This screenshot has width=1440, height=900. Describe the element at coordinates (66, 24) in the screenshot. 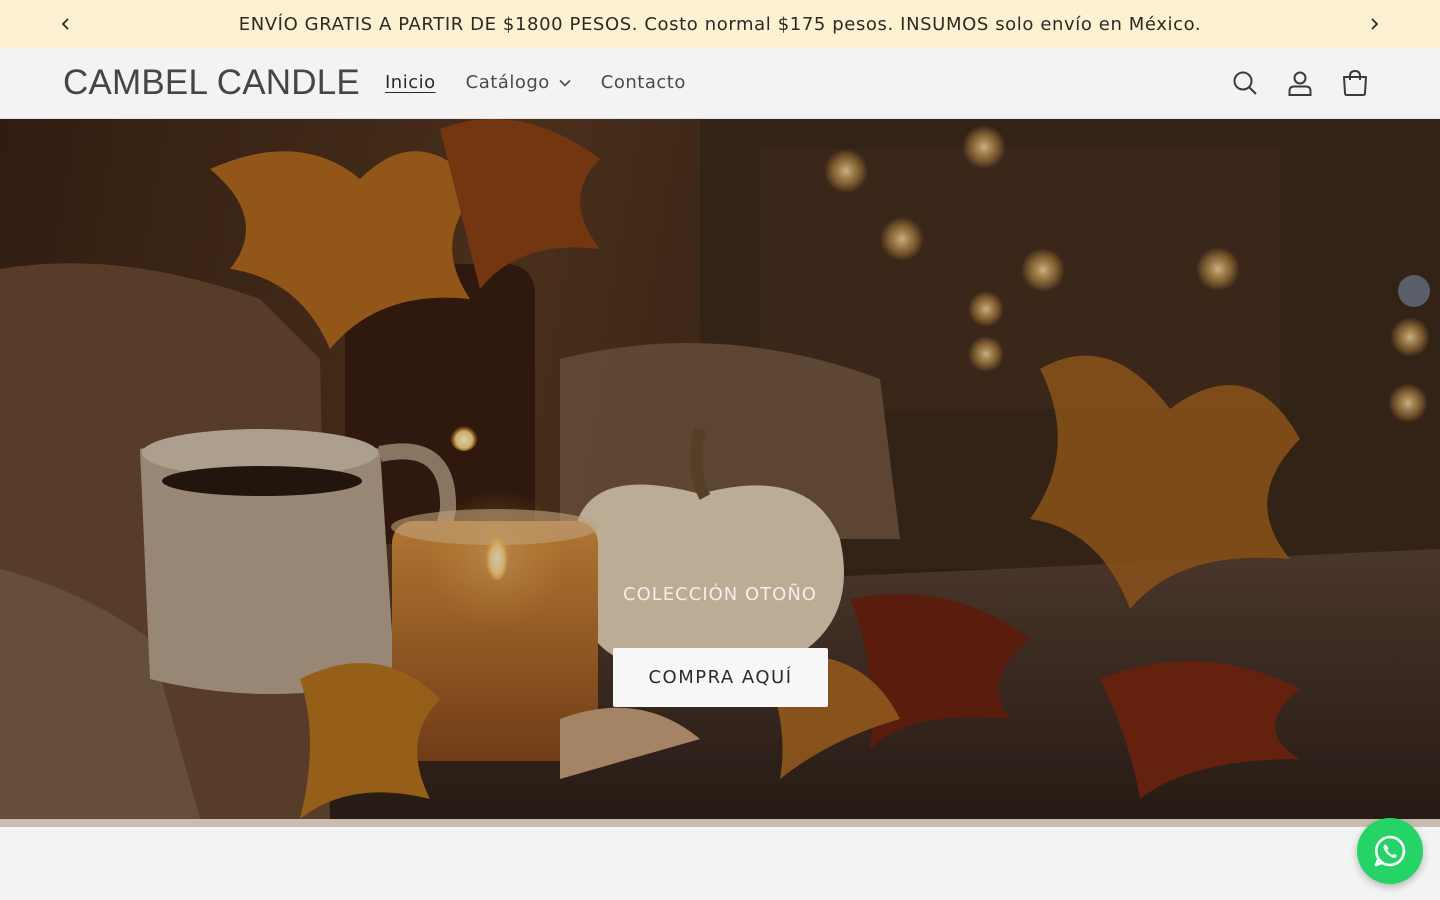

I see `chevron-left-icon` at that location.